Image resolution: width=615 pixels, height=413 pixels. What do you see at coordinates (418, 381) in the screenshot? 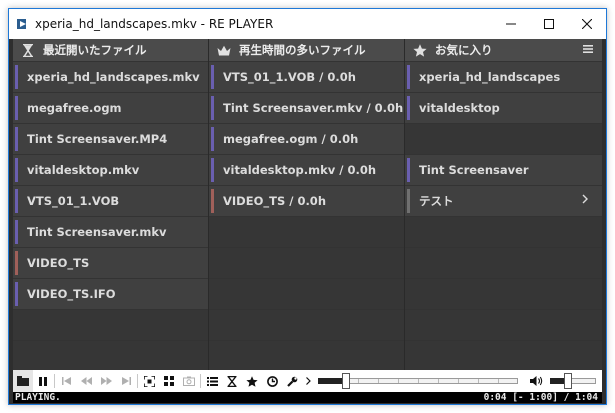
I see `seek-bar` at bounding box center [418, 381].